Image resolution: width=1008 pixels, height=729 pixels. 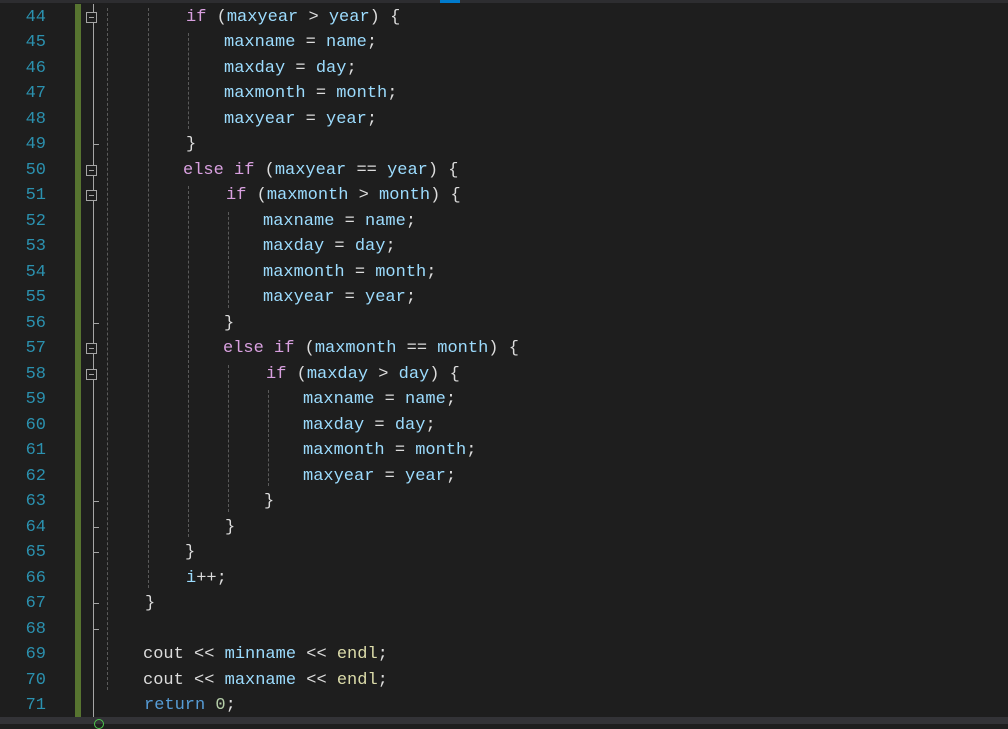 What do you see at coordinates (504, 247) in the screenshot?
I see `code-line: 53 maxday = day;` at bounding box center [504, 247].